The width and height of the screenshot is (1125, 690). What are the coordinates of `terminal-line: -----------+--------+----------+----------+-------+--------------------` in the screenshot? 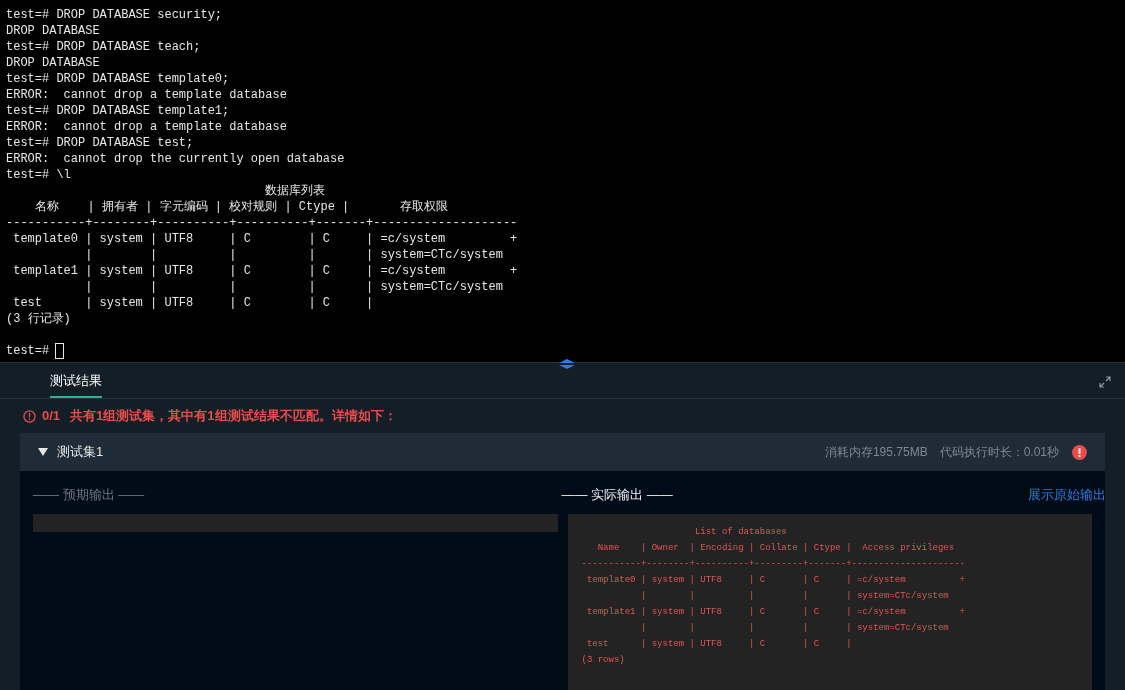 It's located at (262, 223).